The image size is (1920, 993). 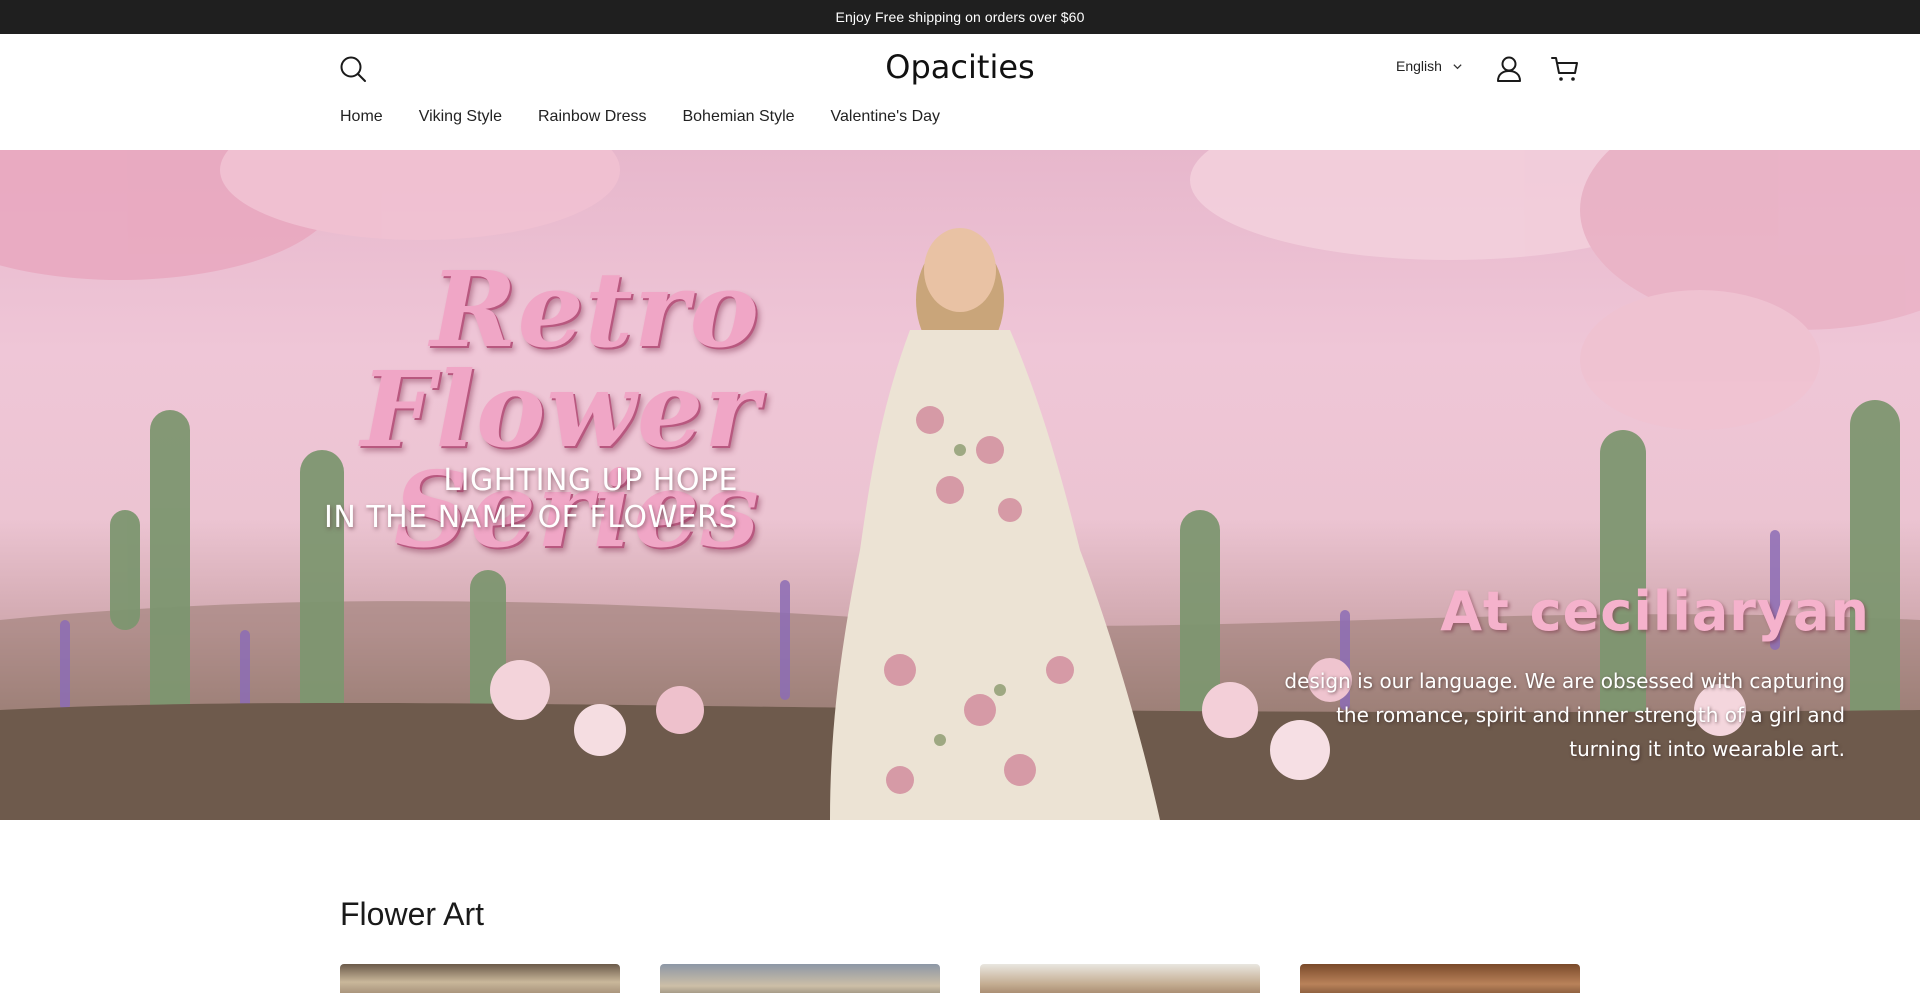 I want to click on section-title: Flower Art, so click(x=412, y=914).